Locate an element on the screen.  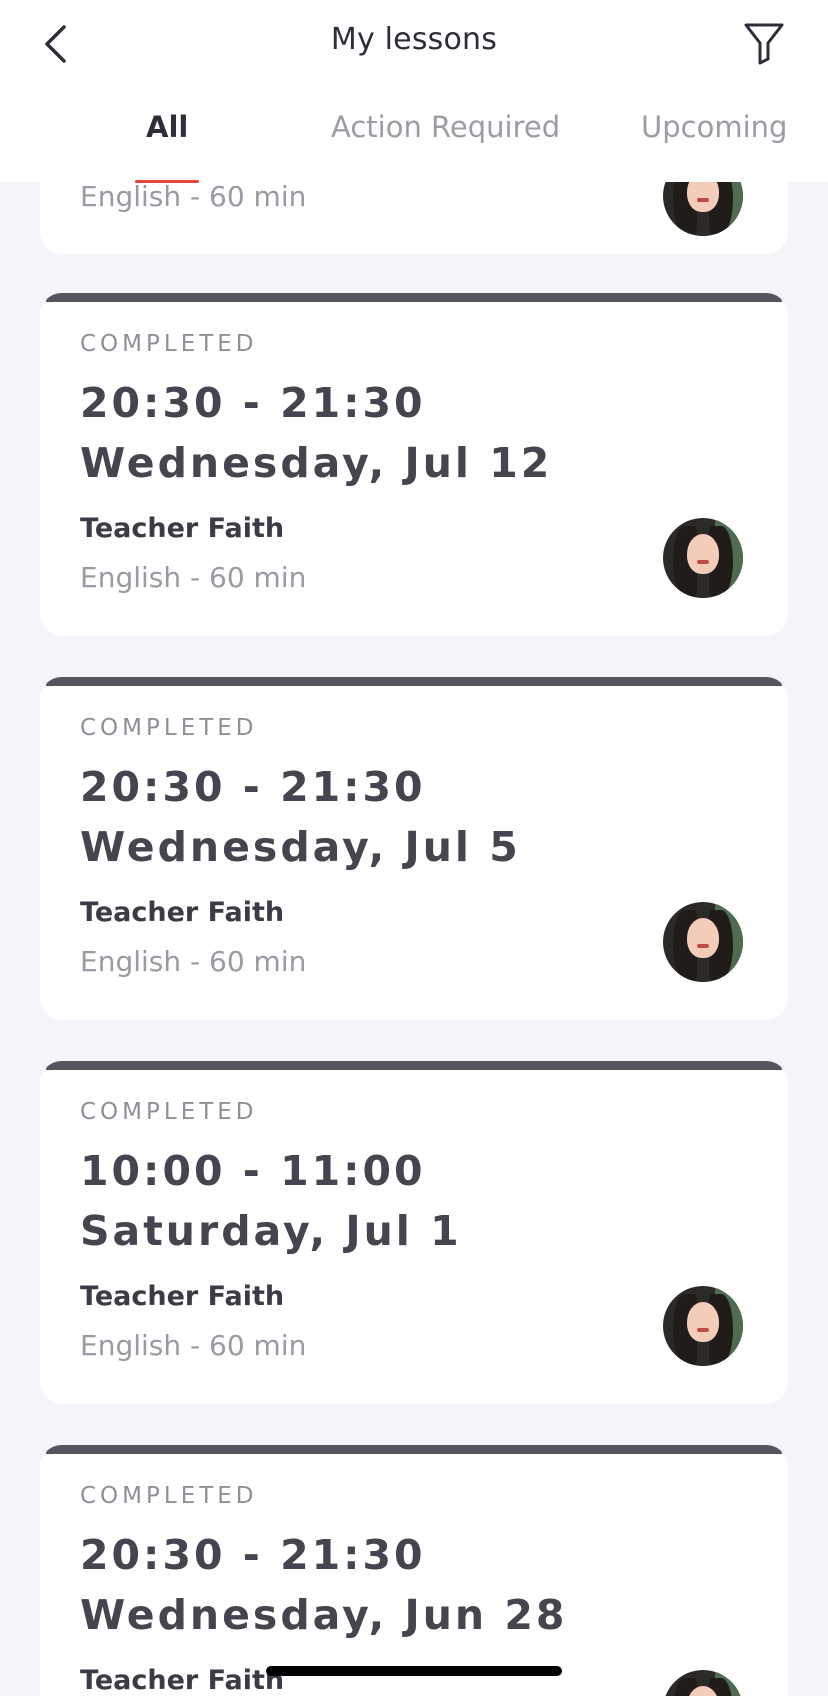
home-indicator is located at coordinates (414, 1671).